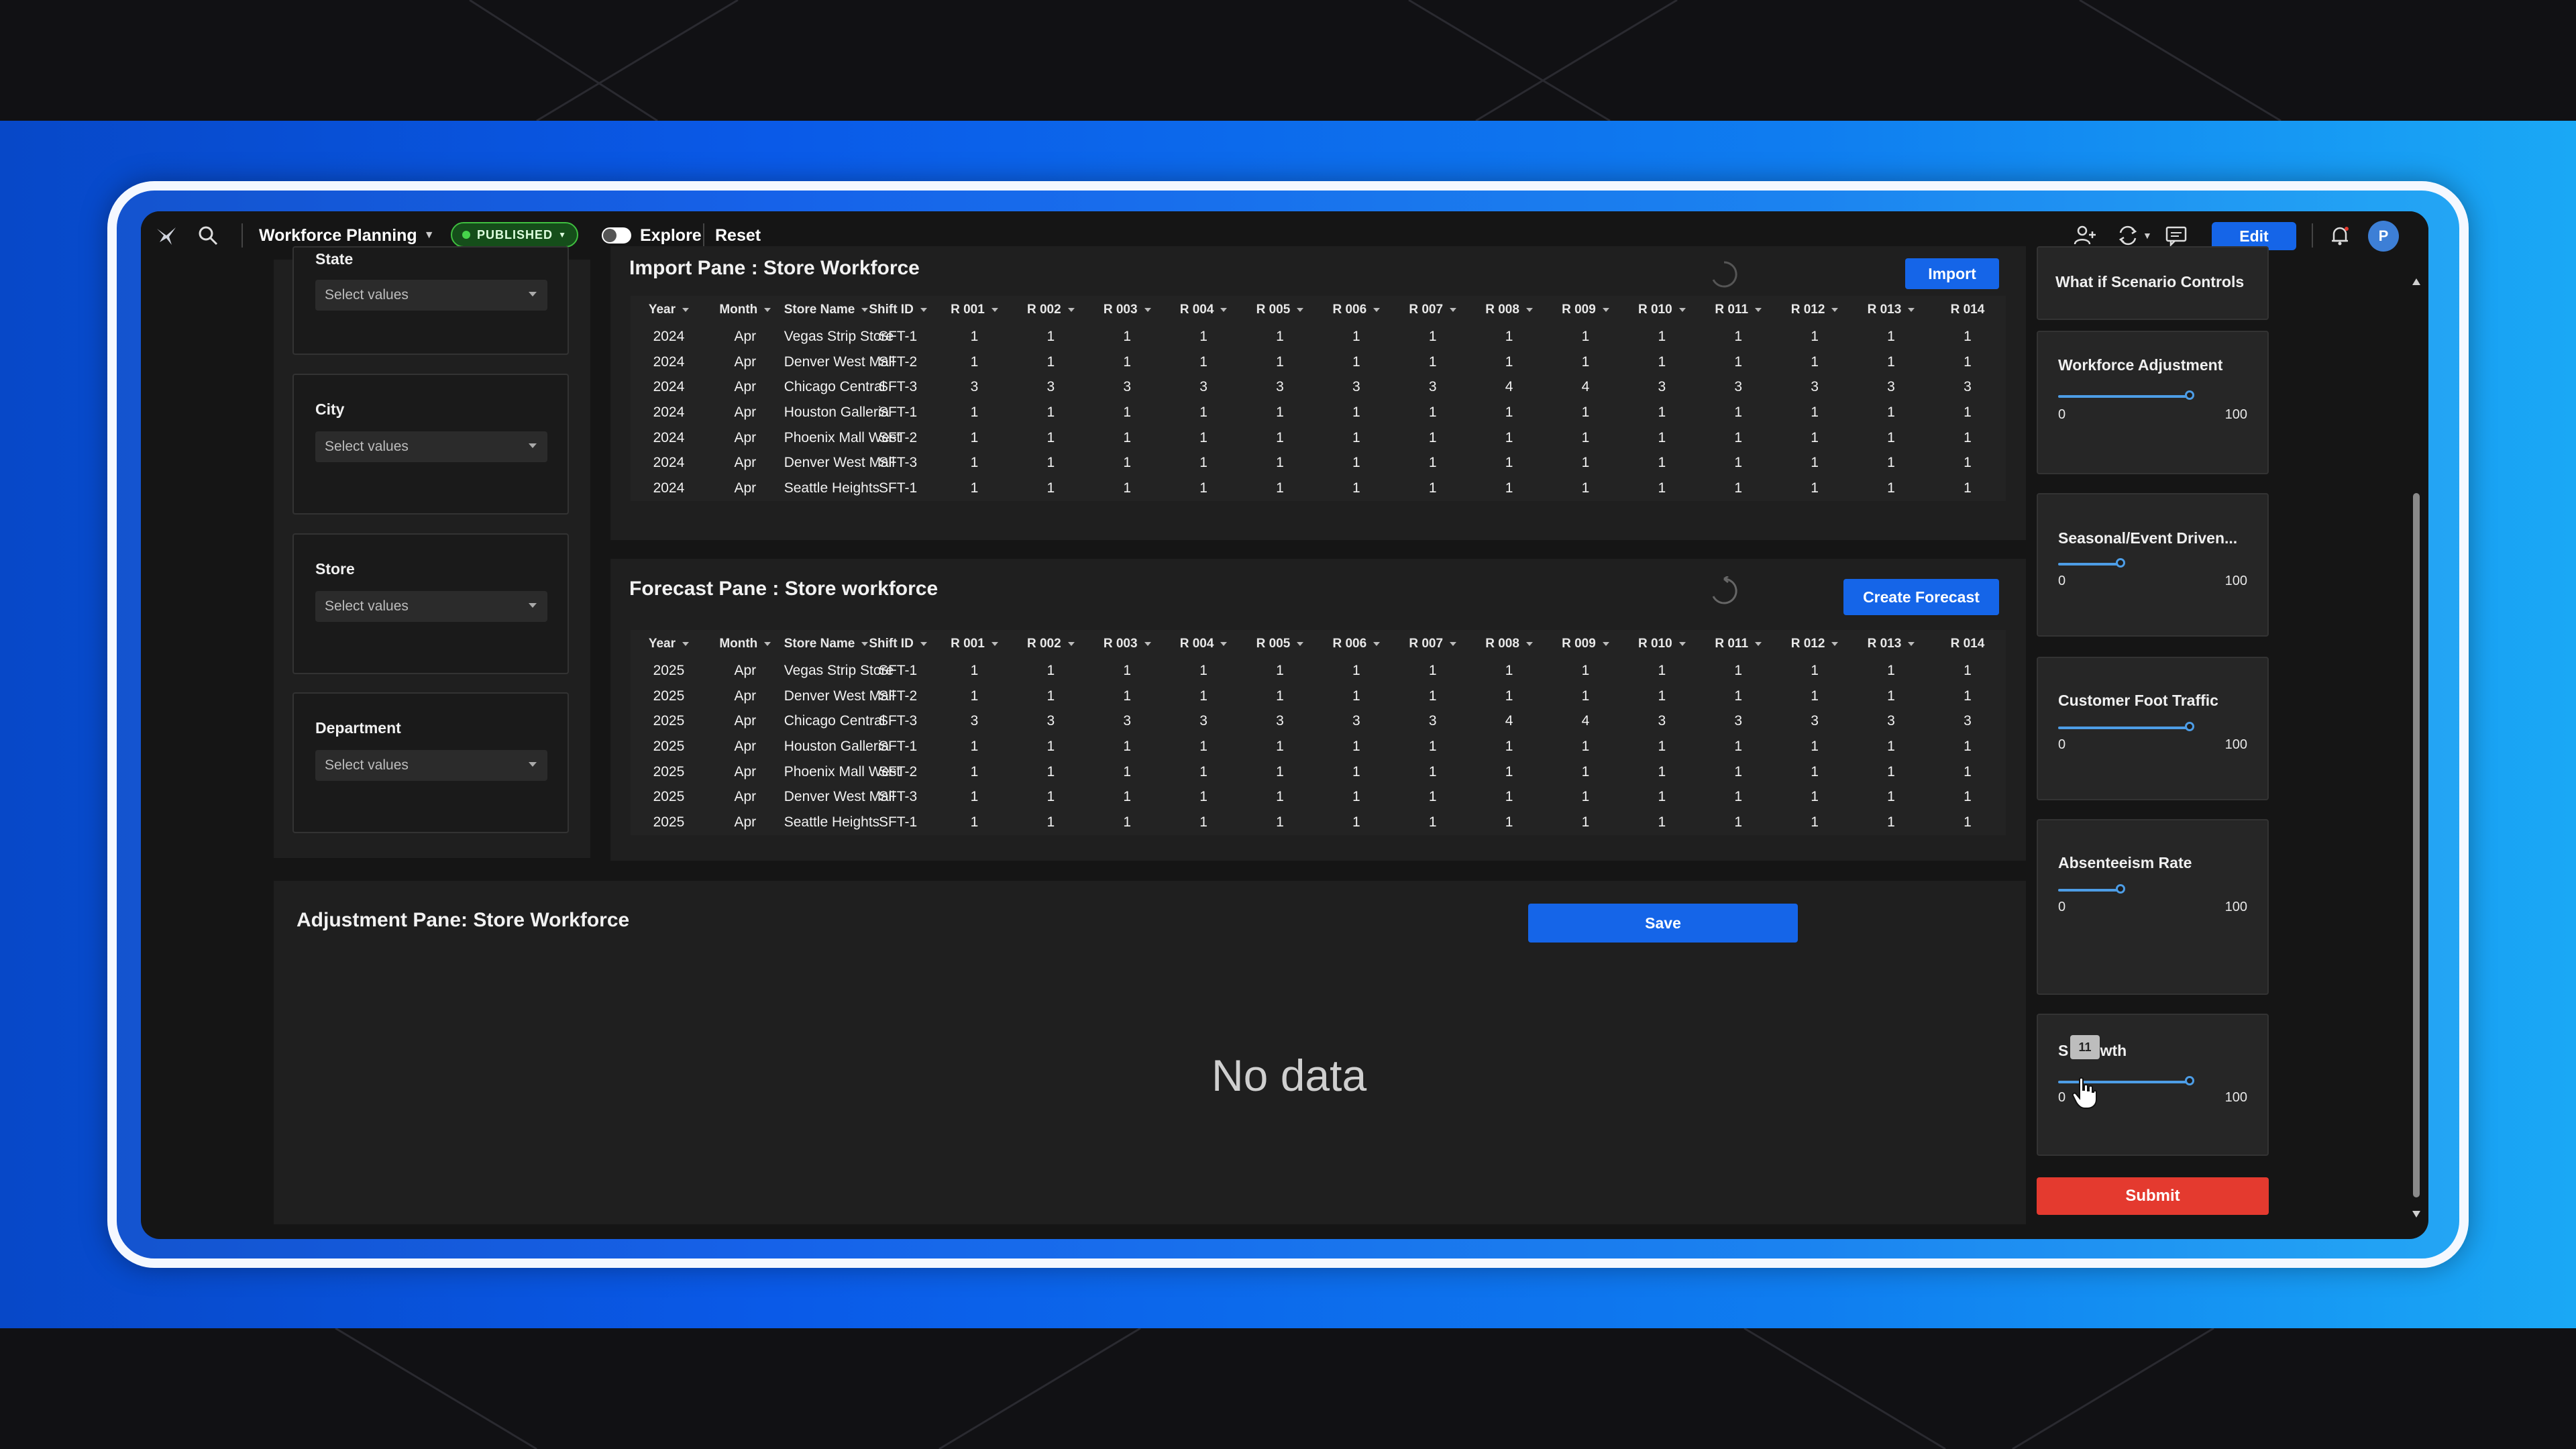 The width and height of the screenshot is (2576, 1449). Describe the element at coordinates (669, 488) in the screenshot. I see `table-cell: 2024` at that location.